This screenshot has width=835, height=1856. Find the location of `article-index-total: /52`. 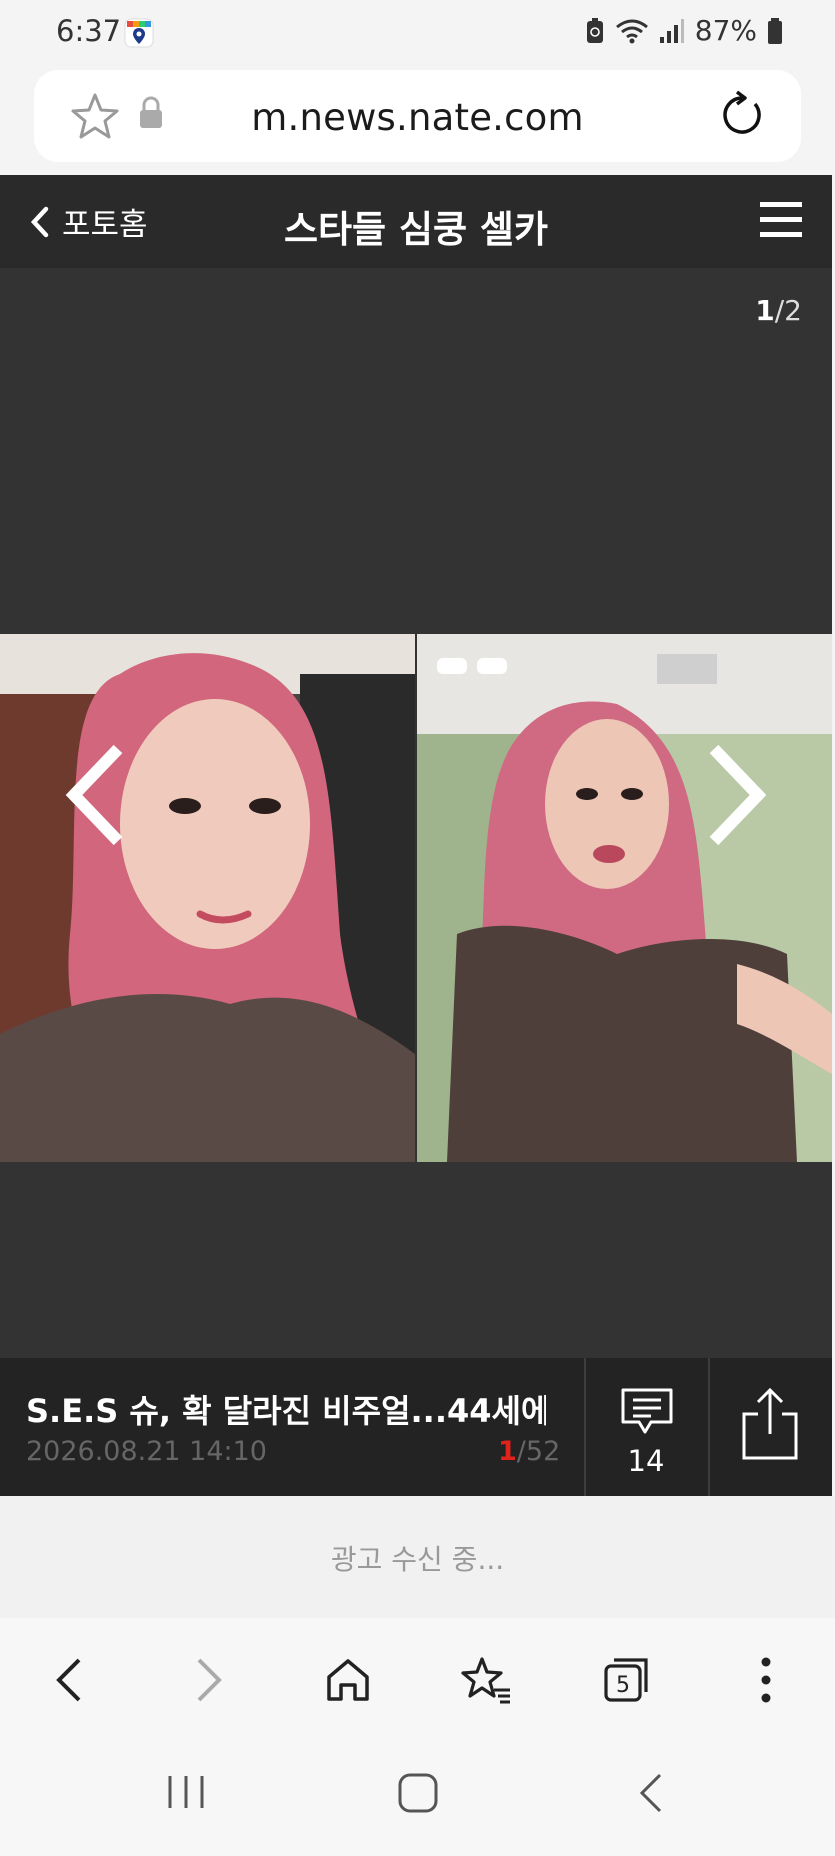

article-index-total: /52 is located at coordinates (538, 1451).